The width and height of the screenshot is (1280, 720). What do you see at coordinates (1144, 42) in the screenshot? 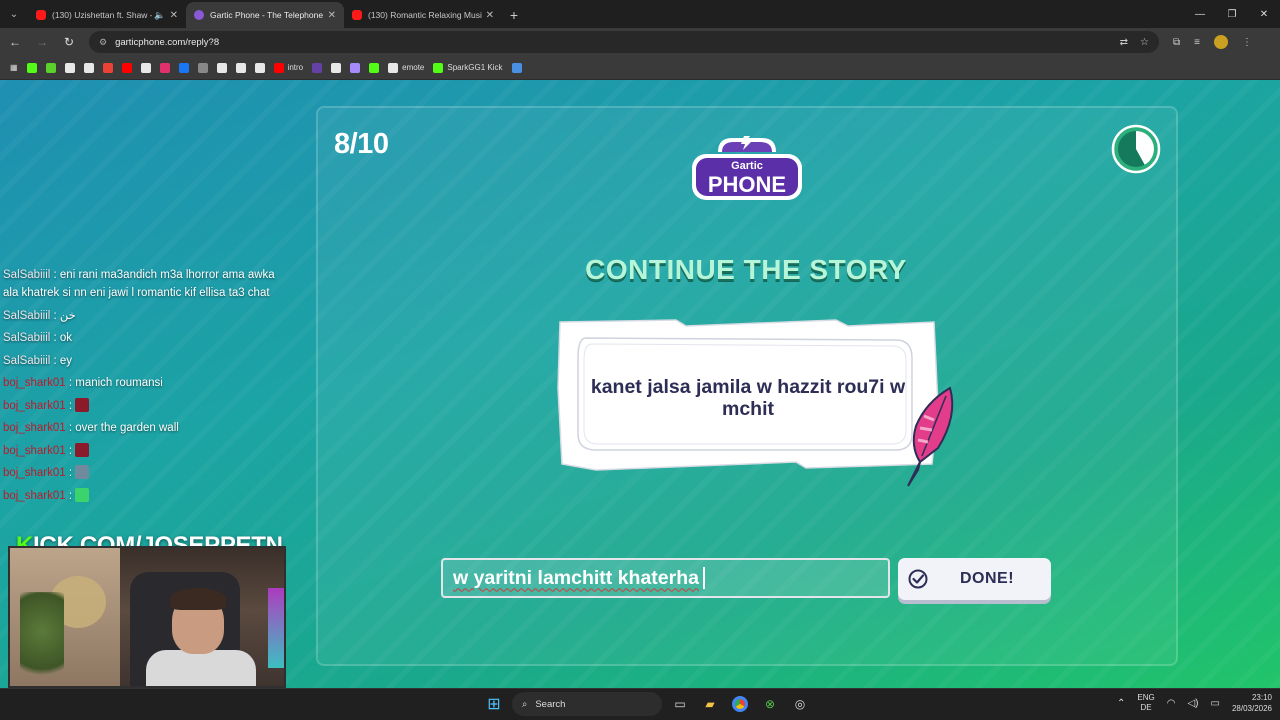
I see `bookmark-star-icon: ☆` at bounding box center [1144, 42].